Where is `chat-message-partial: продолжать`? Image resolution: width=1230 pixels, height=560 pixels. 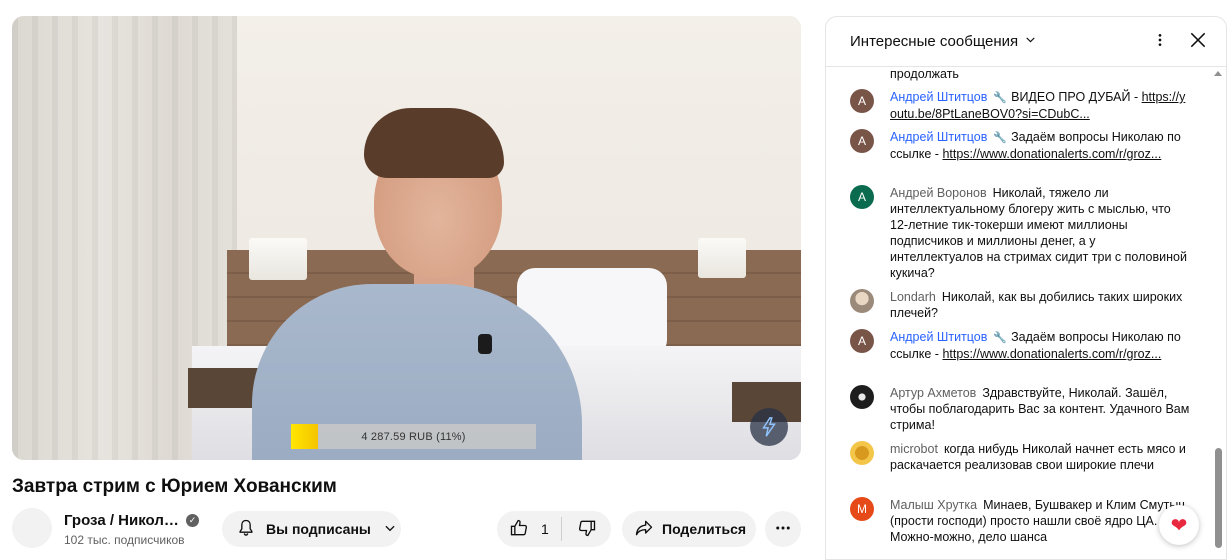 chat-message-partial: продолжать is located at coordinates (924, 74).